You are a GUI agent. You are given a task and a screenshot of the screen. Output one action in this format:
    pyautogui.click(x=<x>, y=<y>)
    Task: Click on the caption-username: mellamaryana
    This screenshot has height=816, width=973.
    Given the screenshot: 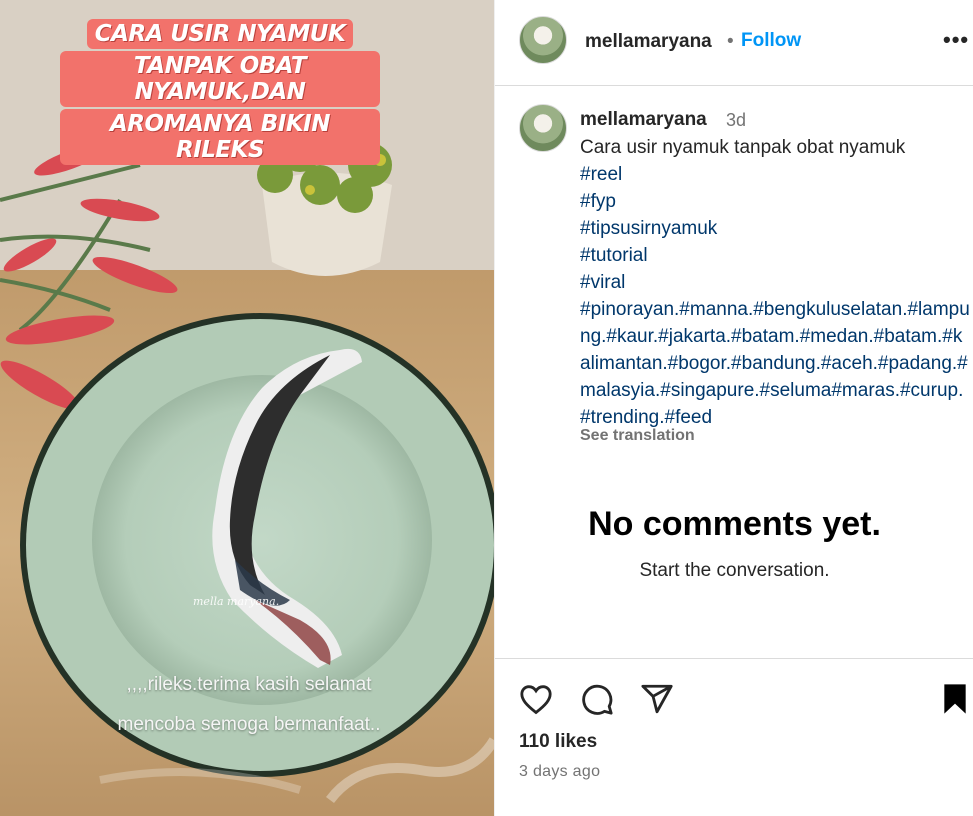 What is the action you would take?
    pyautogui.click(x=643, y=120)
    